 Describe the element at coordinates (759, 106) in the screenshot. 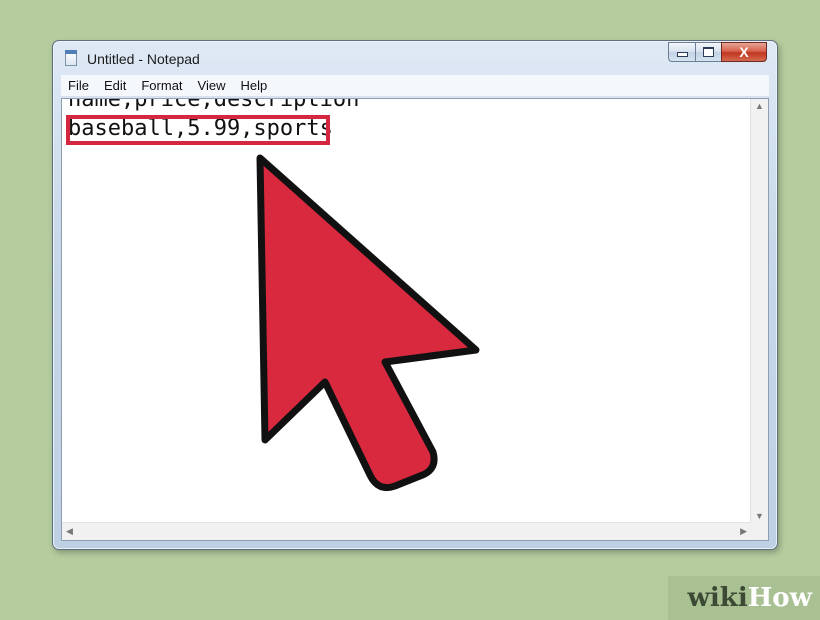

I see `scroll-up-icon: ▲` at that location.